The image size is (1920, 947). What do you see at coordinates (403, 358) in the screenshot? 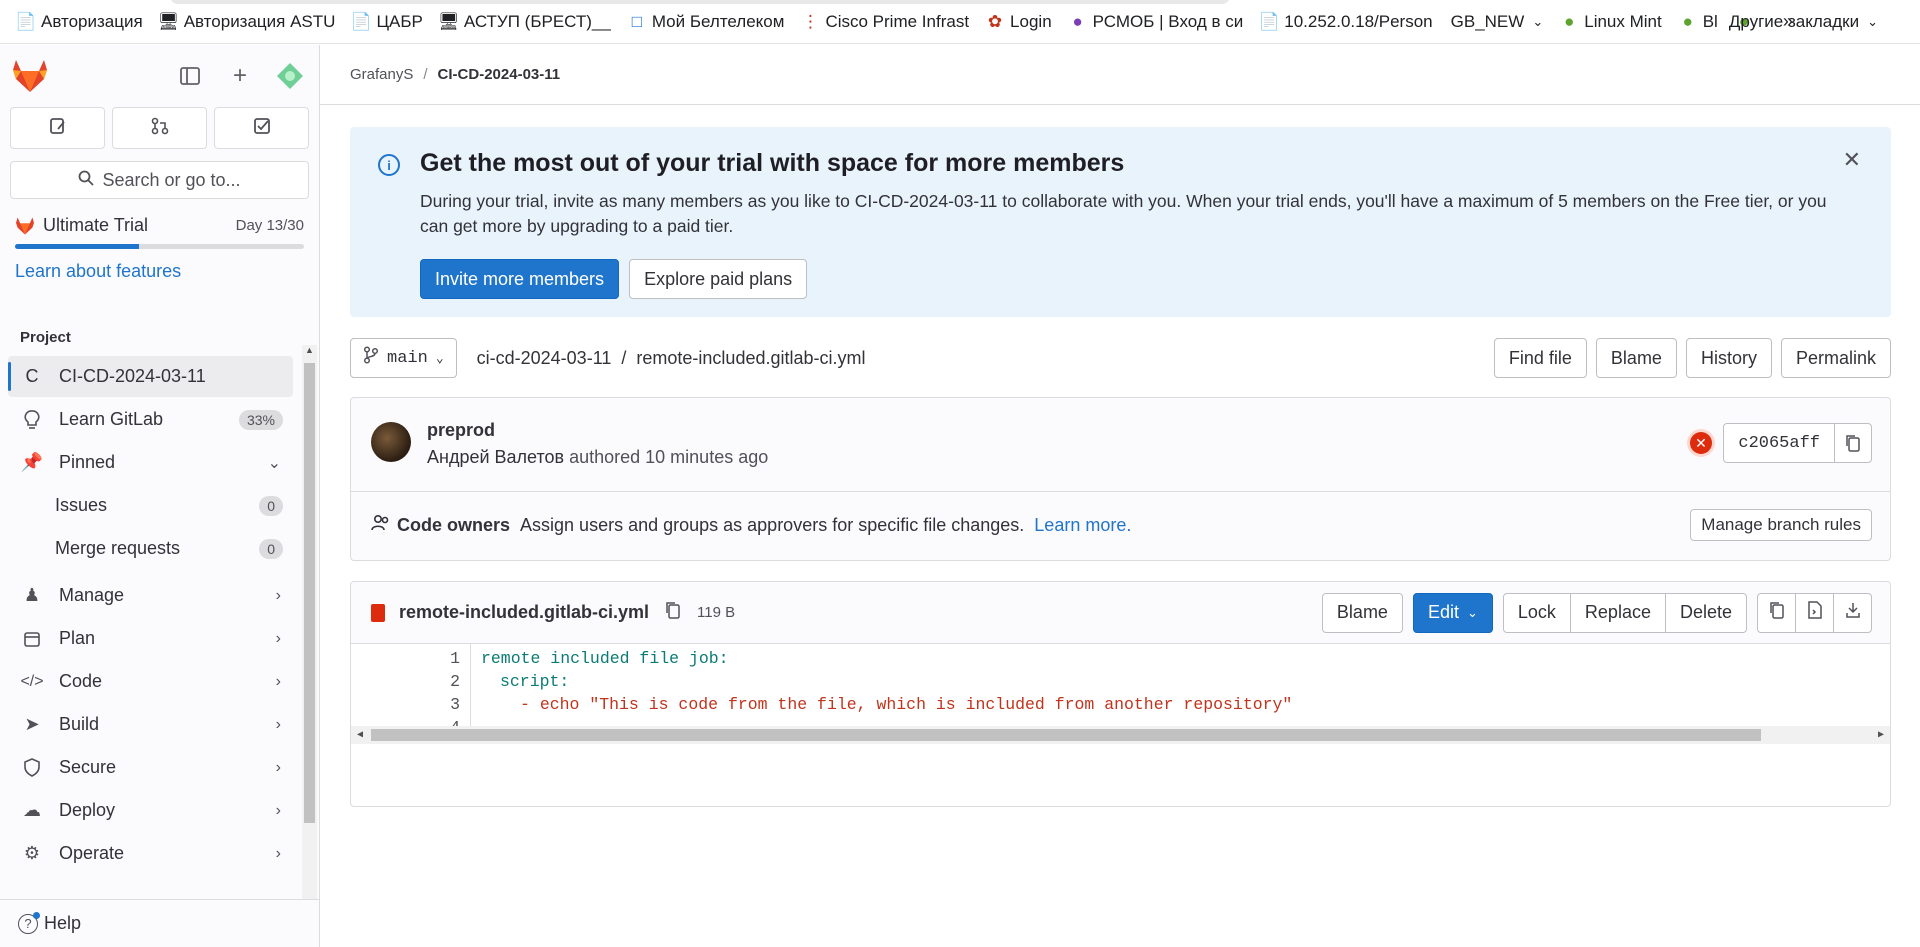
I see `branch-selector: main ⌄` at bounding box center [403, 358].